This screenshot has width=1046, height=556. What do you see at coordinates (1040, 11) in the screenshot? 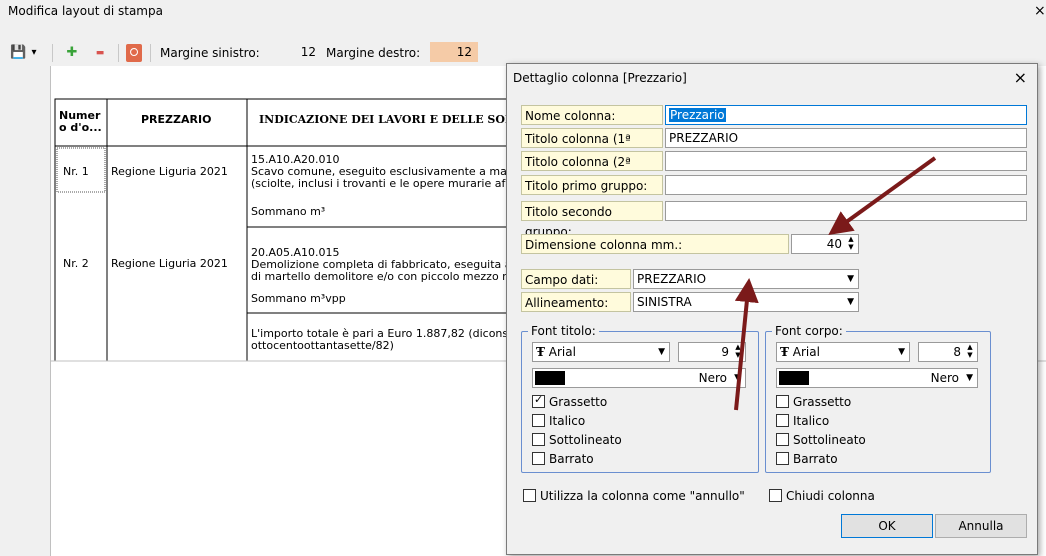
I see `window-close-button: ×` at bounding box center [1040, 11].